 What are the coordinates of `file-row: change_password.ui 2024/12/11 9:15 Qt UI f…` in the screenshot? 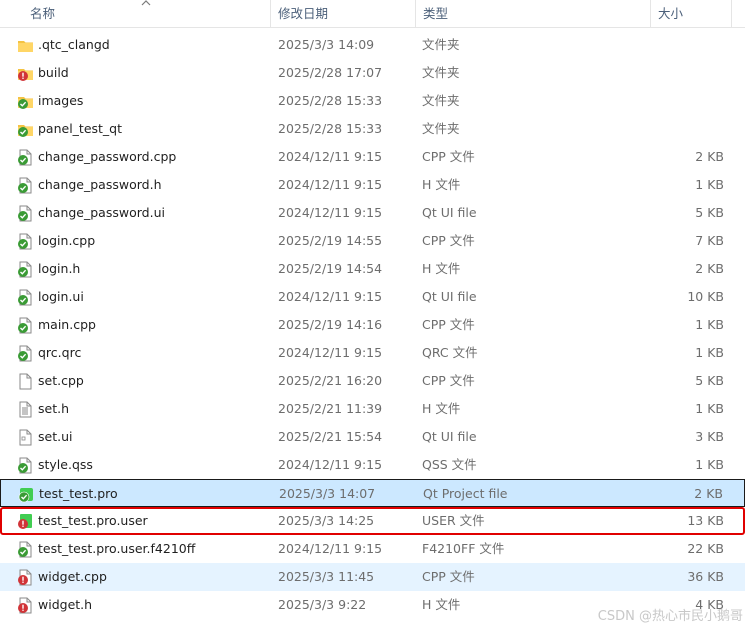 It's located at (372, 213).